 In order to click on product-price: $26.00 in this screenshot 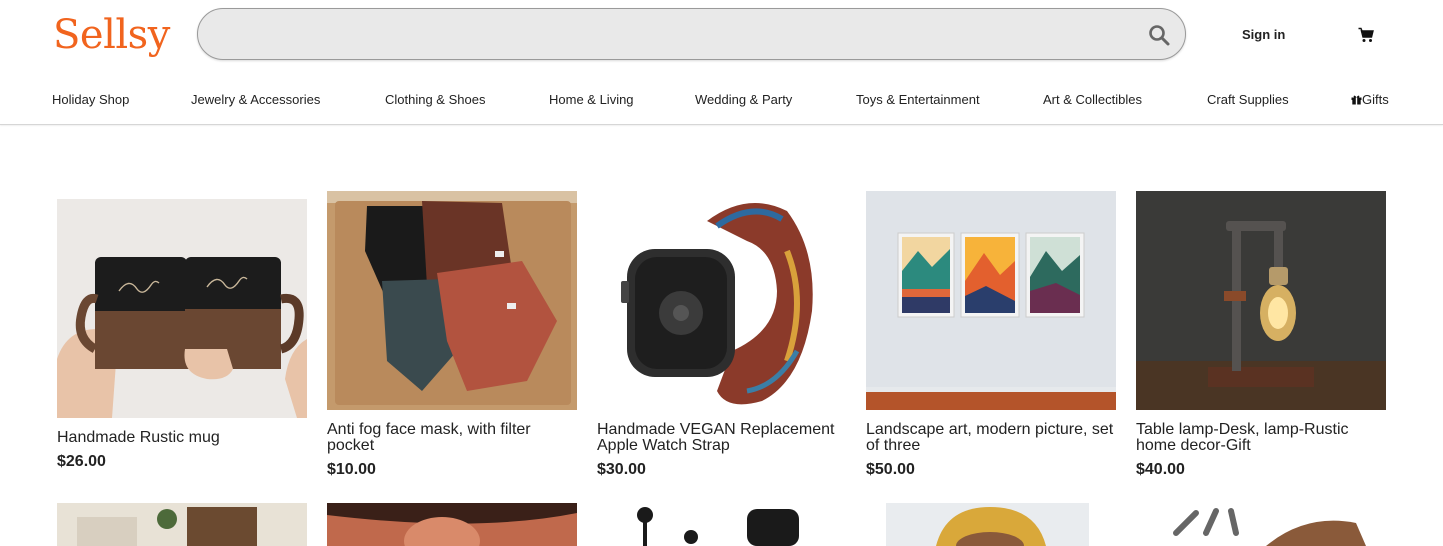, I will do `click(81, 461)`.